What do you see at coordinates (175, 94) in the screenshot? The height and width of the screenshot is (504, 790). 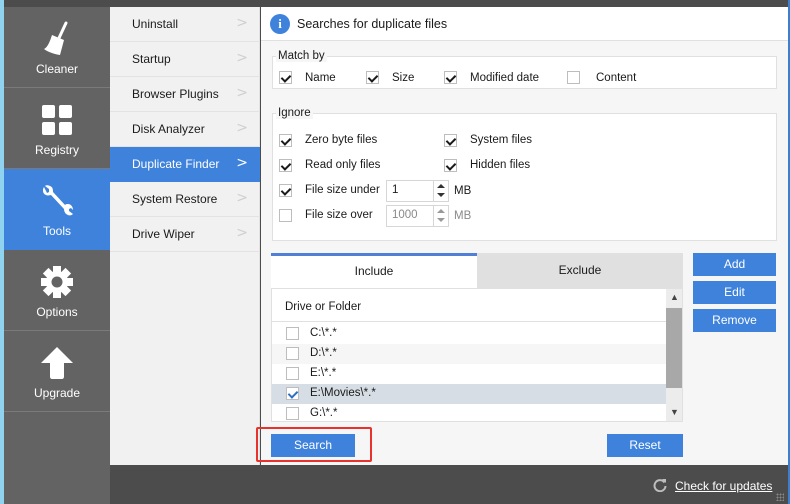 I see `subnav-label: Browser Plugins` at bounding box center [175, 94].